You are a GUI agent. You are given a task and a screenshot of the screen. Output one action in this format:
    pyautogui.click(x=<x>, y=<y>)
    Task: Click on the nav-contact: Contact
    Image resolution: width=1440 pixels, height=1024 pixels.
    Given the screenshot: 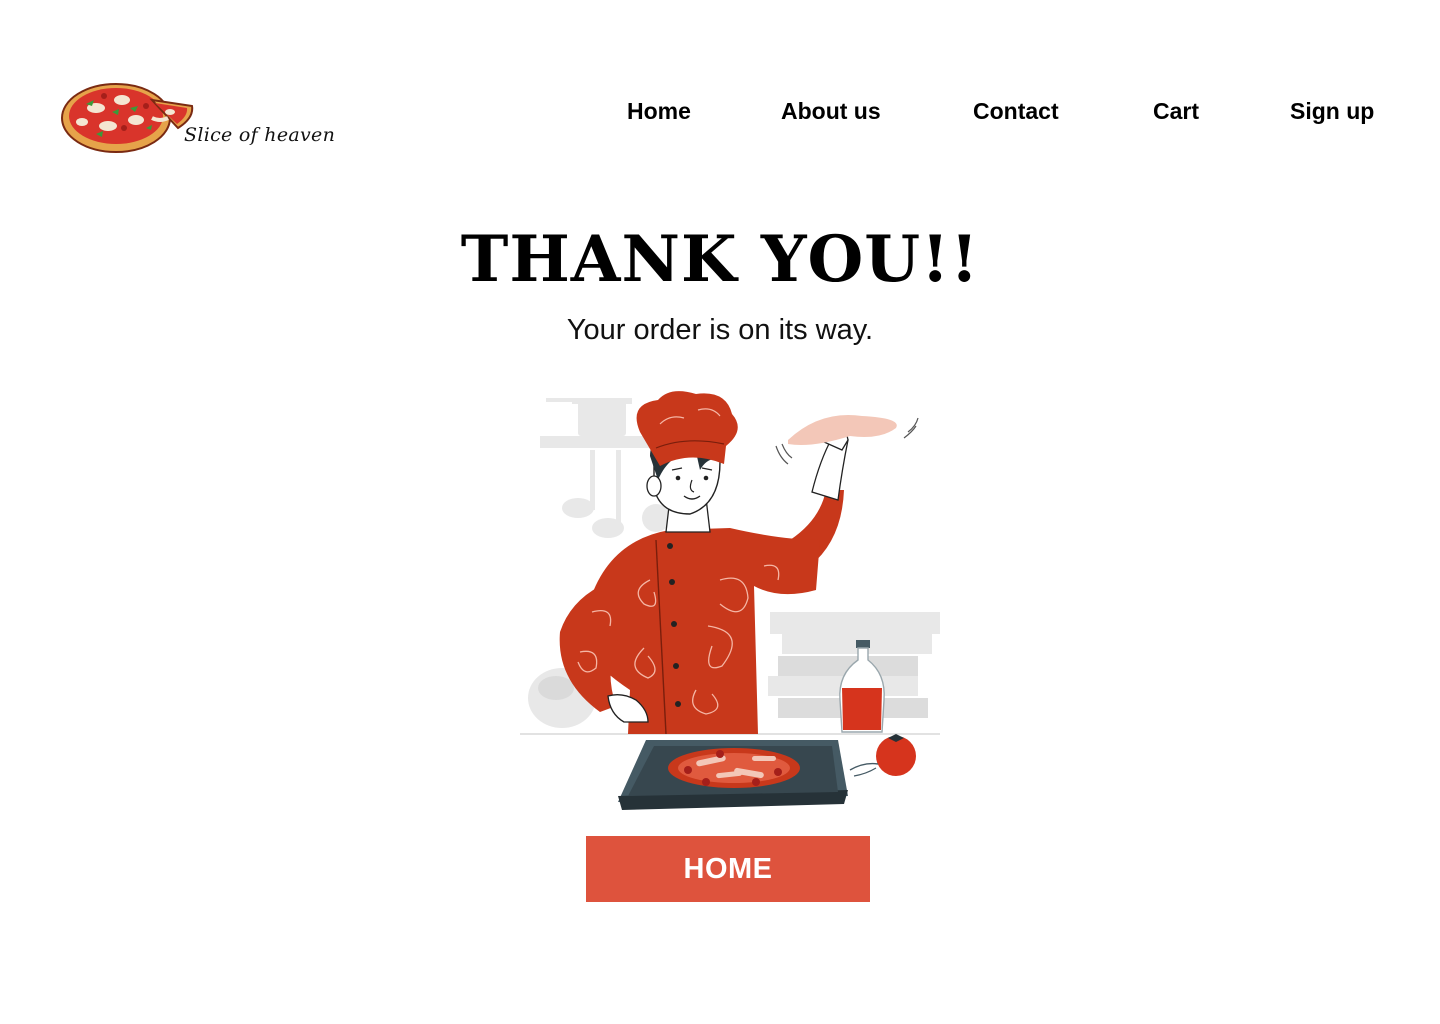 What is the action you would take?
    pyautogui.click(x=1016, y=111)
    